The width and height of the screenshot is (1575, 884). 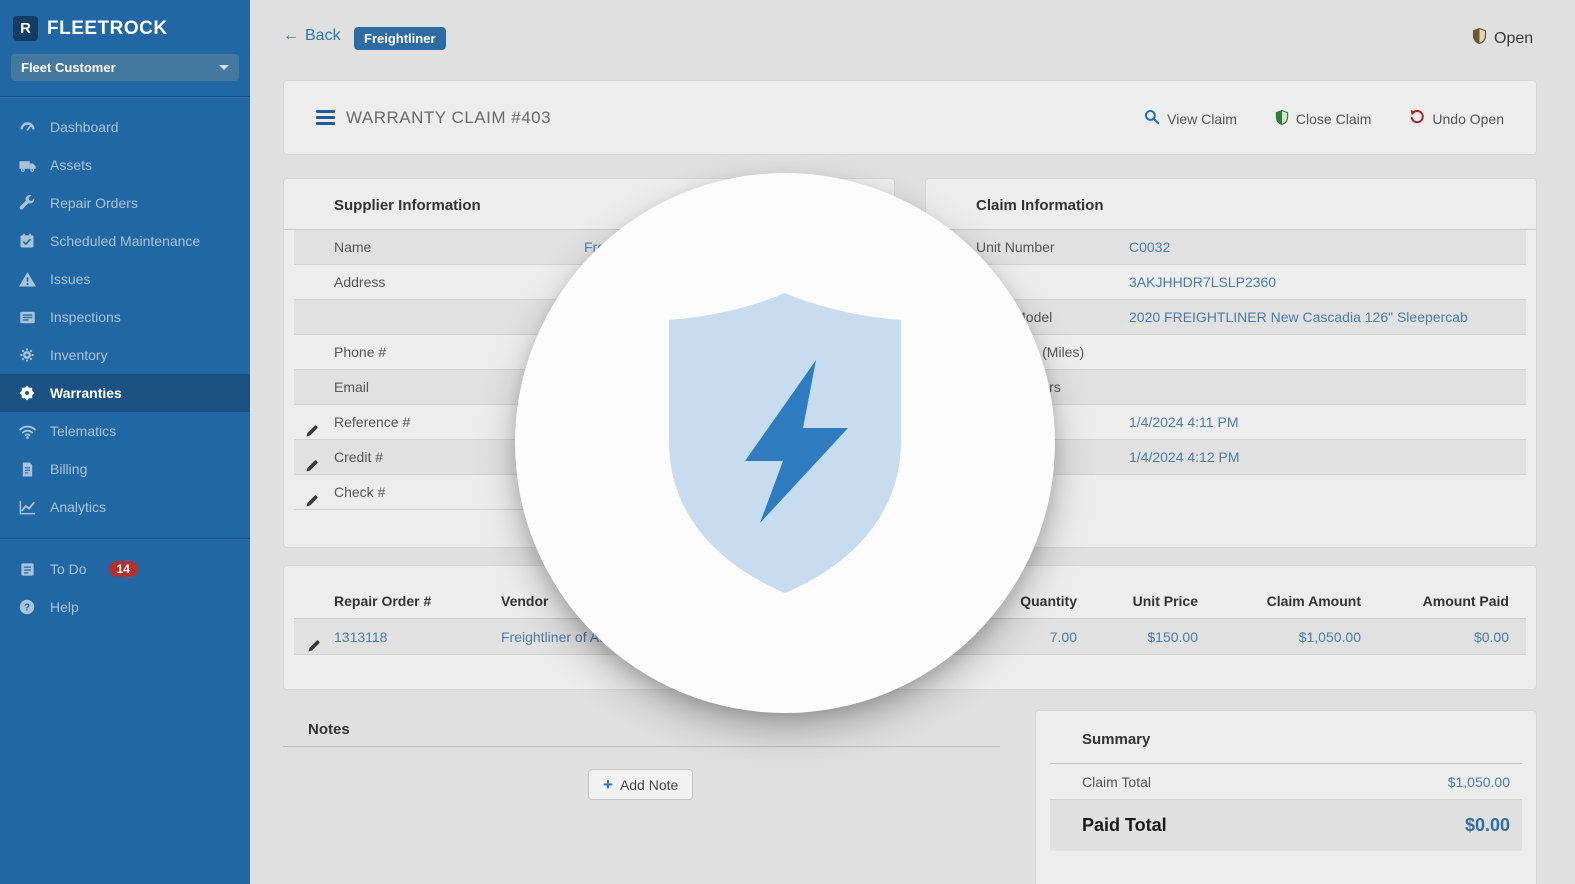 I want to click on sidebar-item-assets: Assets, so click(x=125, y=165).